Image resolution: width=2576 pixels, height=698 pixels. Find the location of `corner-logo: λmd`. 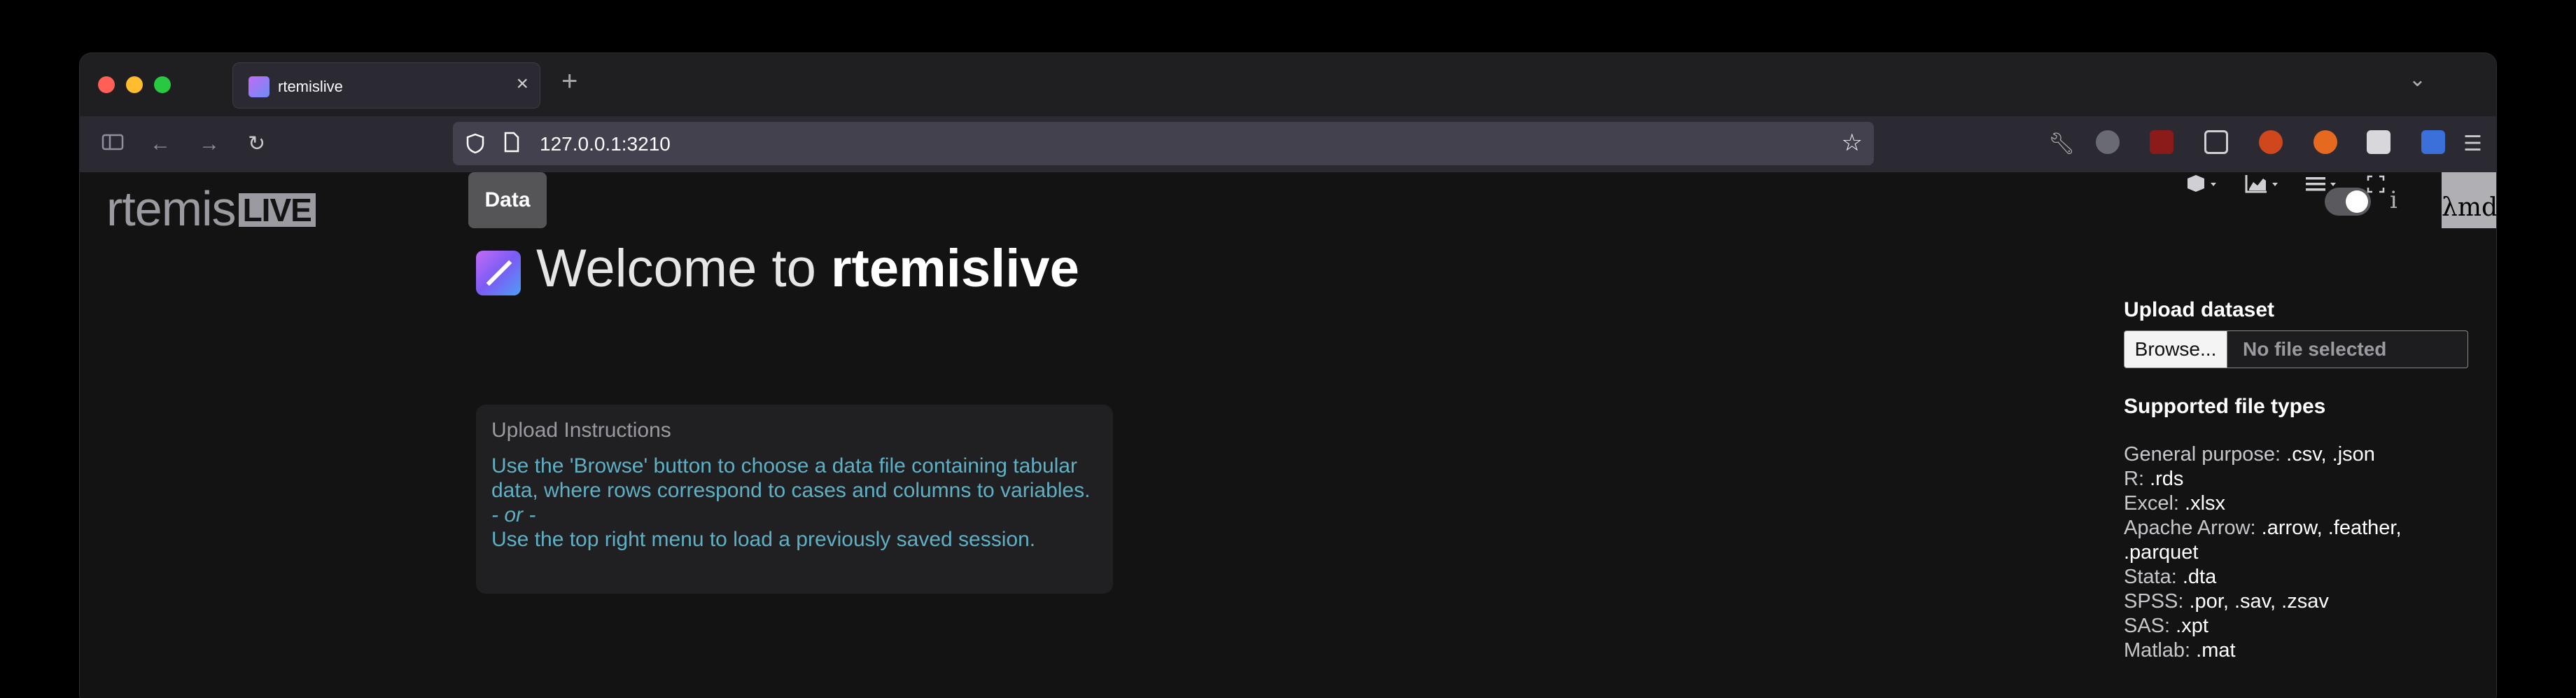

corner-logo: λmd is located at coordinates (2469, 200).